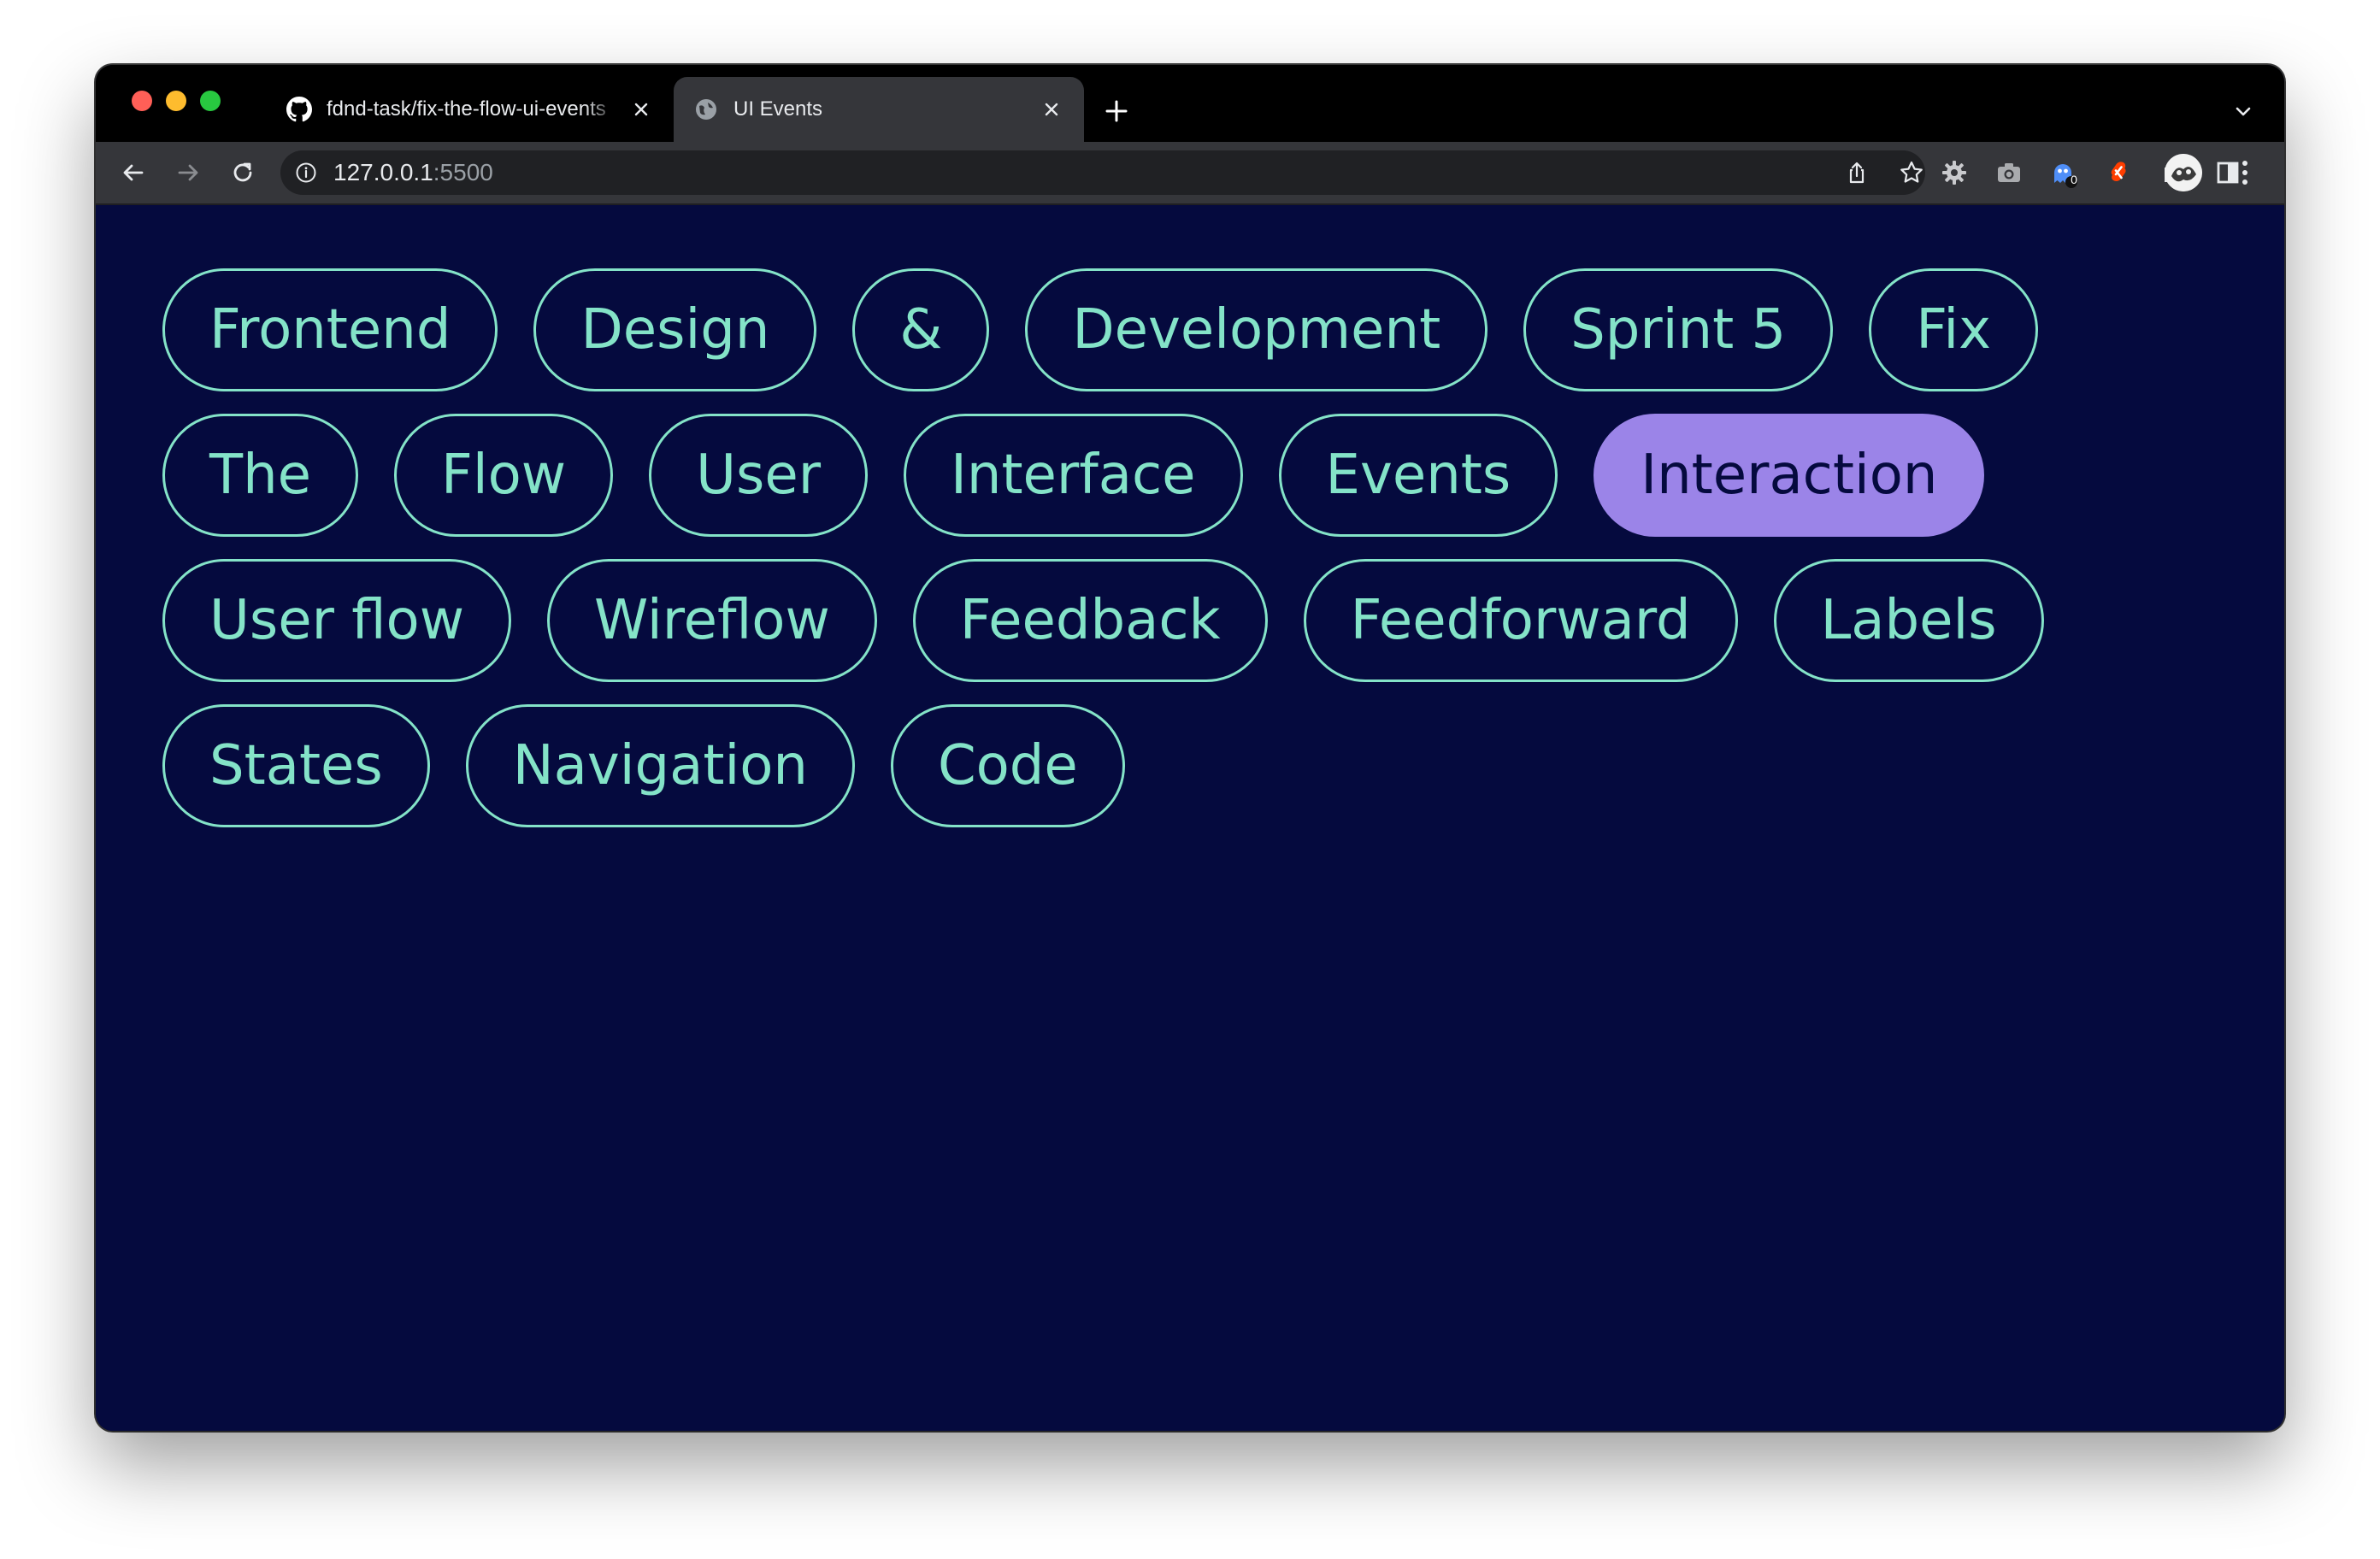 This screenshot has height=1559, width=2380. What do you see at coordinates (2074, 179) in the screenshot?
I see `extension-badge: 0` at bounding box center [2074, 179].